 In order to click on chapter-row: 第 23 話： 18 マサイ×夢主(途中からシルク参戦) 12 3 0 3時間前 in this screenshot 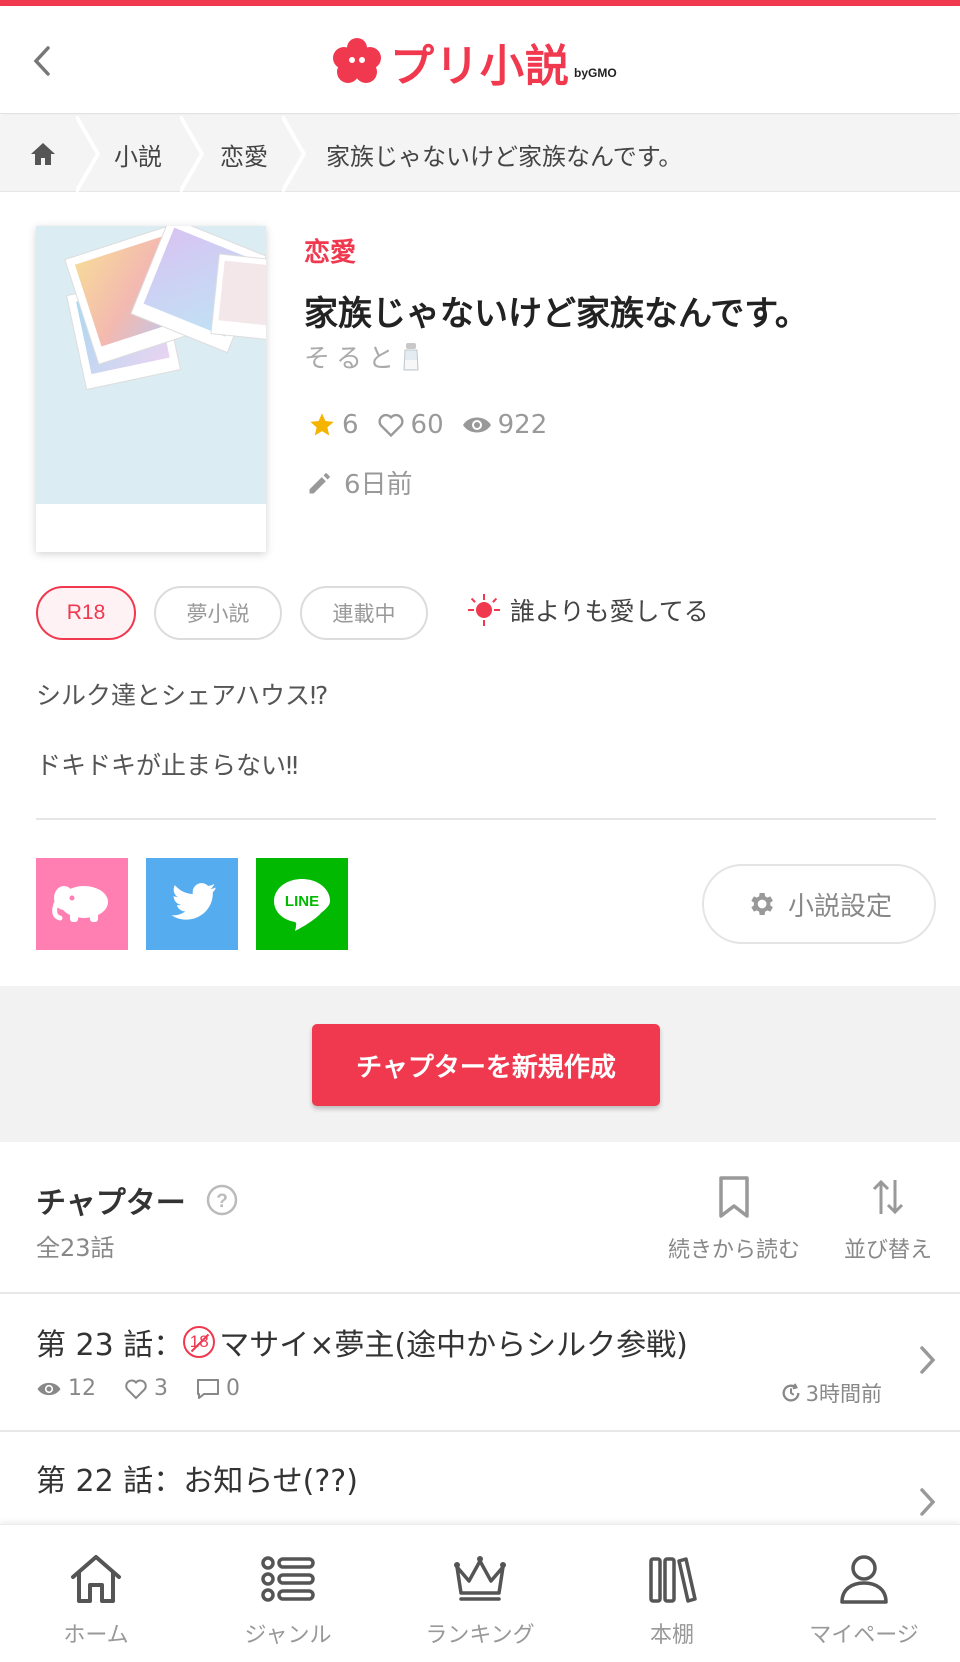, I will do `click(480, 1362)`.